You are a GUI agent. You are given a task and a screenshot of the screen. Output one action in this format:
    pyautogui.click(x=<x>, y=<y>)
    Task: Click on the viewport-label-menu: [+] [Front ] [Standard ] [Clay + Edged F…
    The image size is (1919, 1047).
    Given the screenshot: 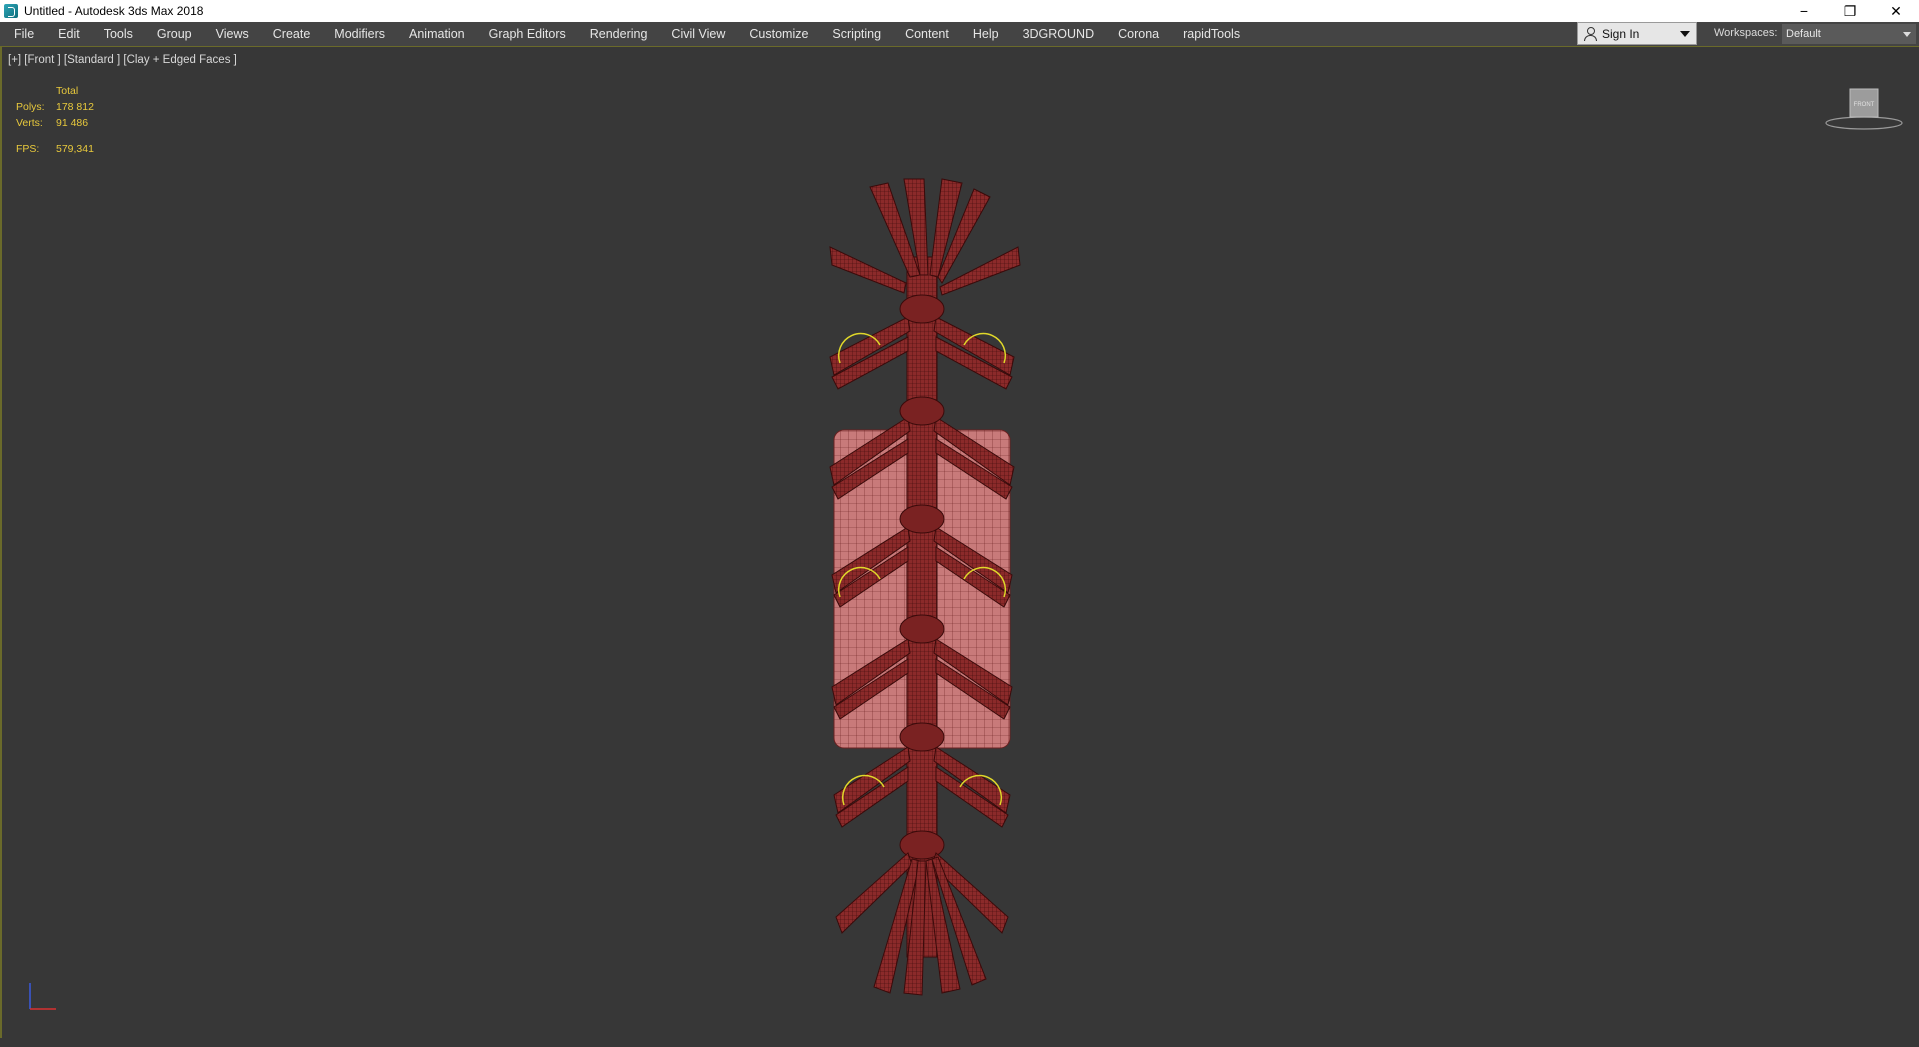 What is the action you would take?
    pyautogui.click(x=122, y=60)
    